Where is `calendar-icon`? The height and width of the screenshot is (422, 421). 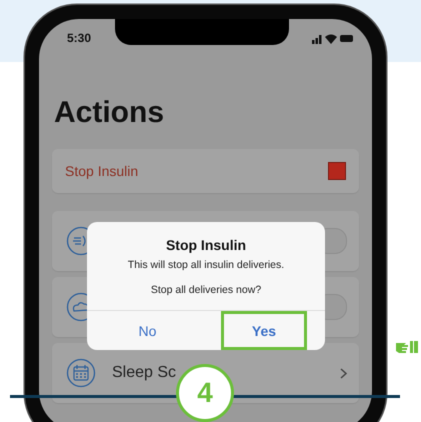 calendar-icon is located at coordinates (81, 373).